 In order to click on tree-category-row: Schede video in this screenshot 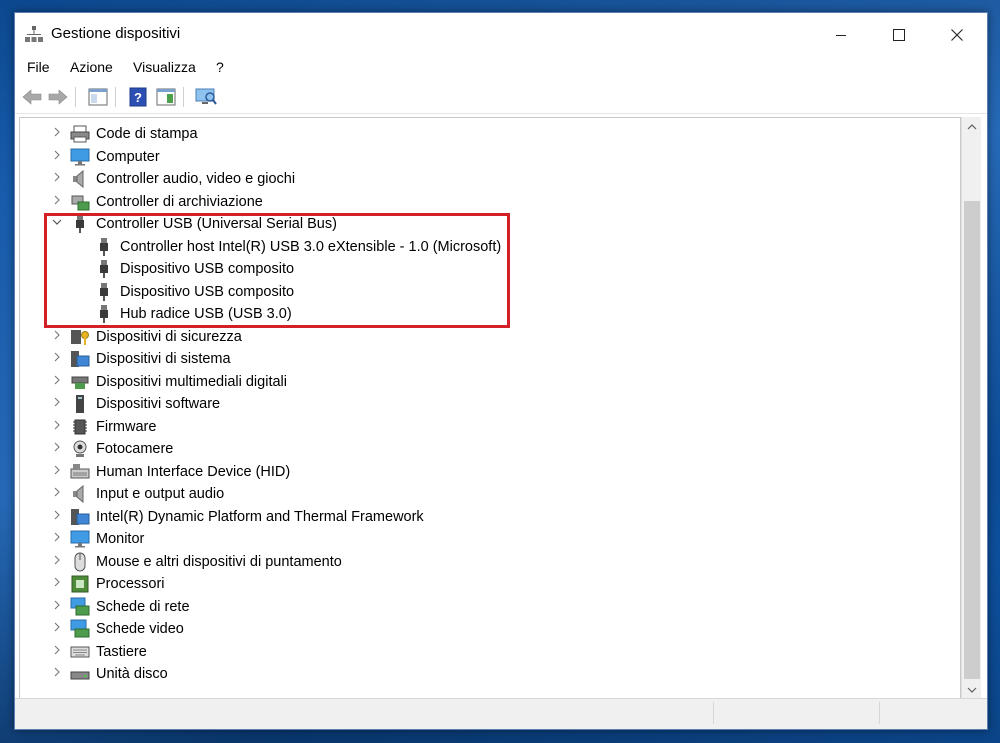, I will do `click(485, 629)`.